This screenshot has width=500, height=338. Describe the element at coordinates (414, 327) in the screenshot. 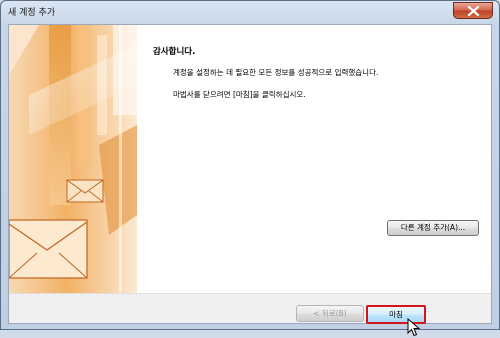

I see `mouse-cursor-icon` at that location.